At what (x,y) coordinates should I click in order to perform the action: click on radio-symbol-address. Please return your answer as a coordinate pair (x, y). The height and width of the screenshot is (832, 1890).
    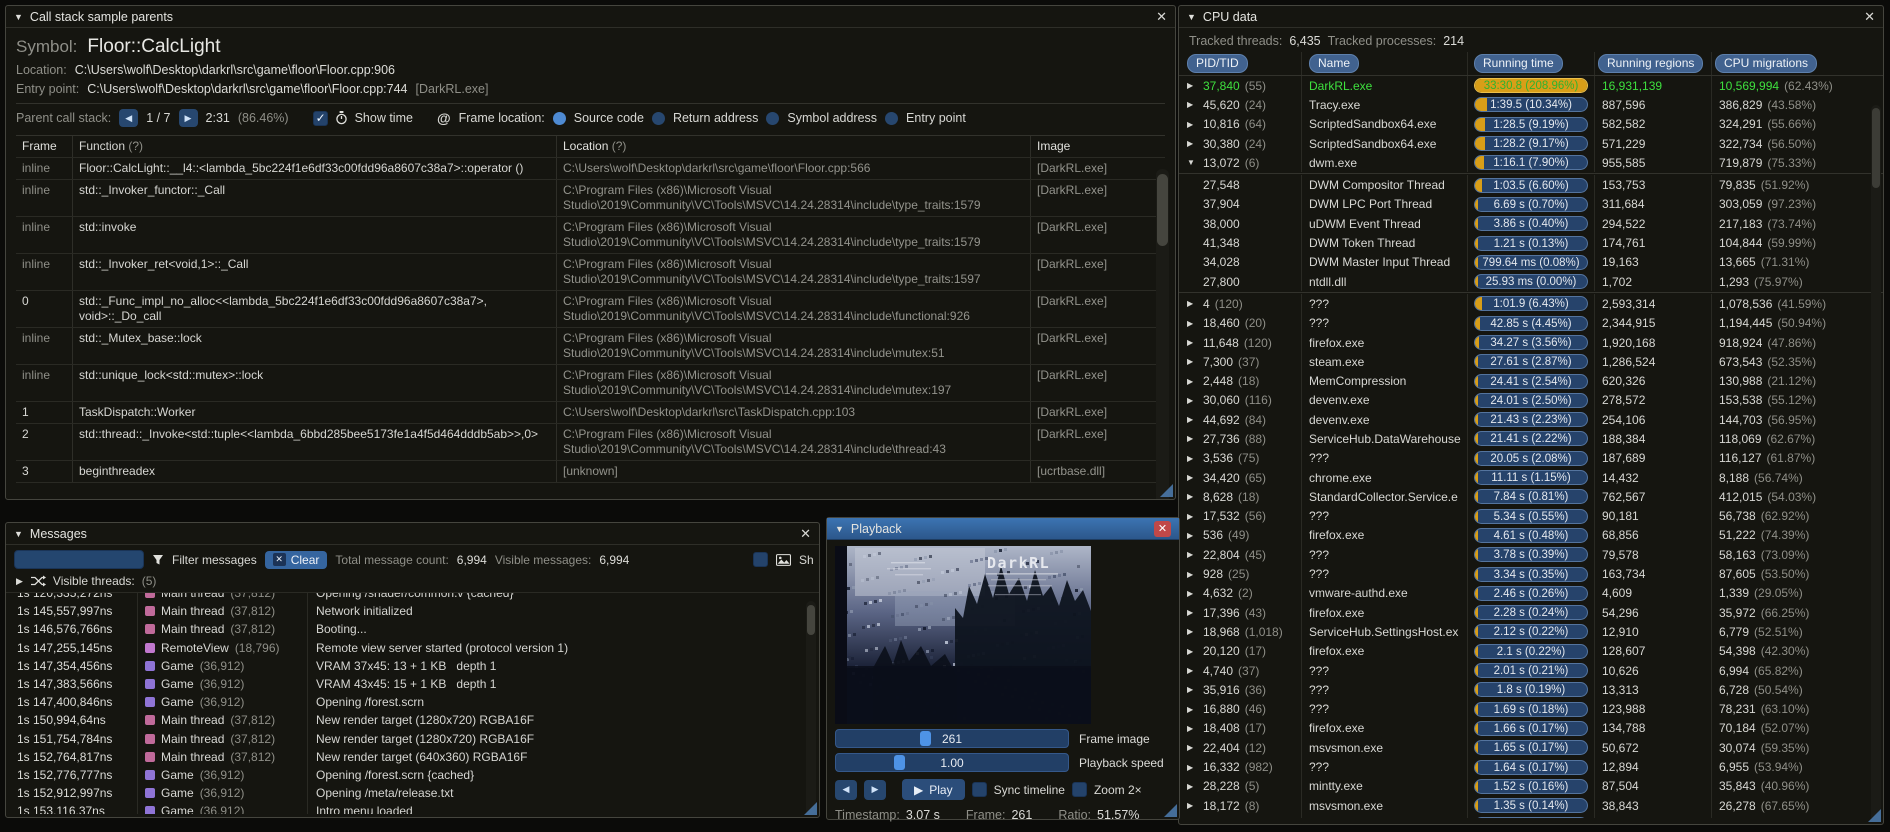
    Looking at the image, I should click on (773, 118).